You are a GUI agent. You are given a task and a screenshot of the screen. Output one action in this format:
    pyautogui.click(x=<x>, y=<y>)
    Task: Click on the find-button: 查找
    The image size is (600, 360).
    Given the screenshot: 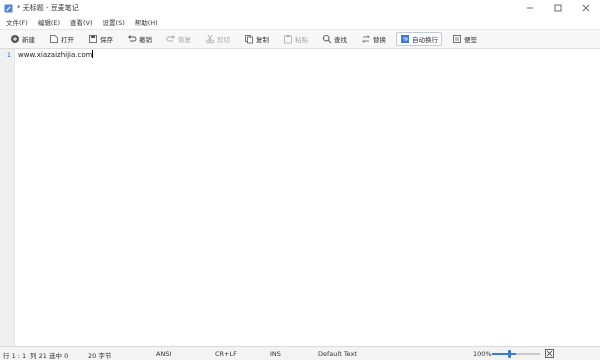 What is the action you would take?
    pyautogui.click(x=334, y=39)
    